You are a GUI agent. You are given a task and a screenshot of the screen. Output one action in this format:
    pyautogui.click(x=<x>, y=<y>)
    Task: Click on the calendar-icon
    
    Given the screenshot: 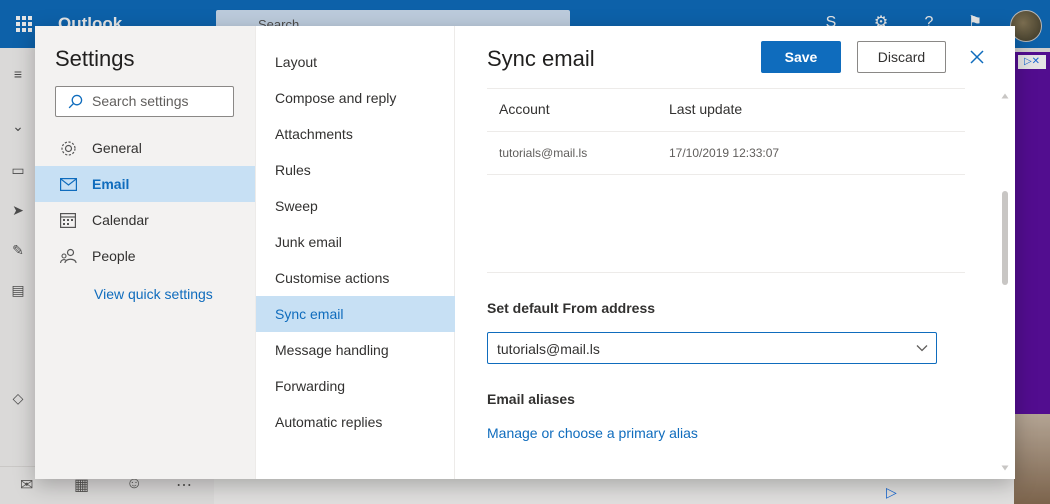 What is the action you would take?
    pyautogui.click(x=68, y=220)
    